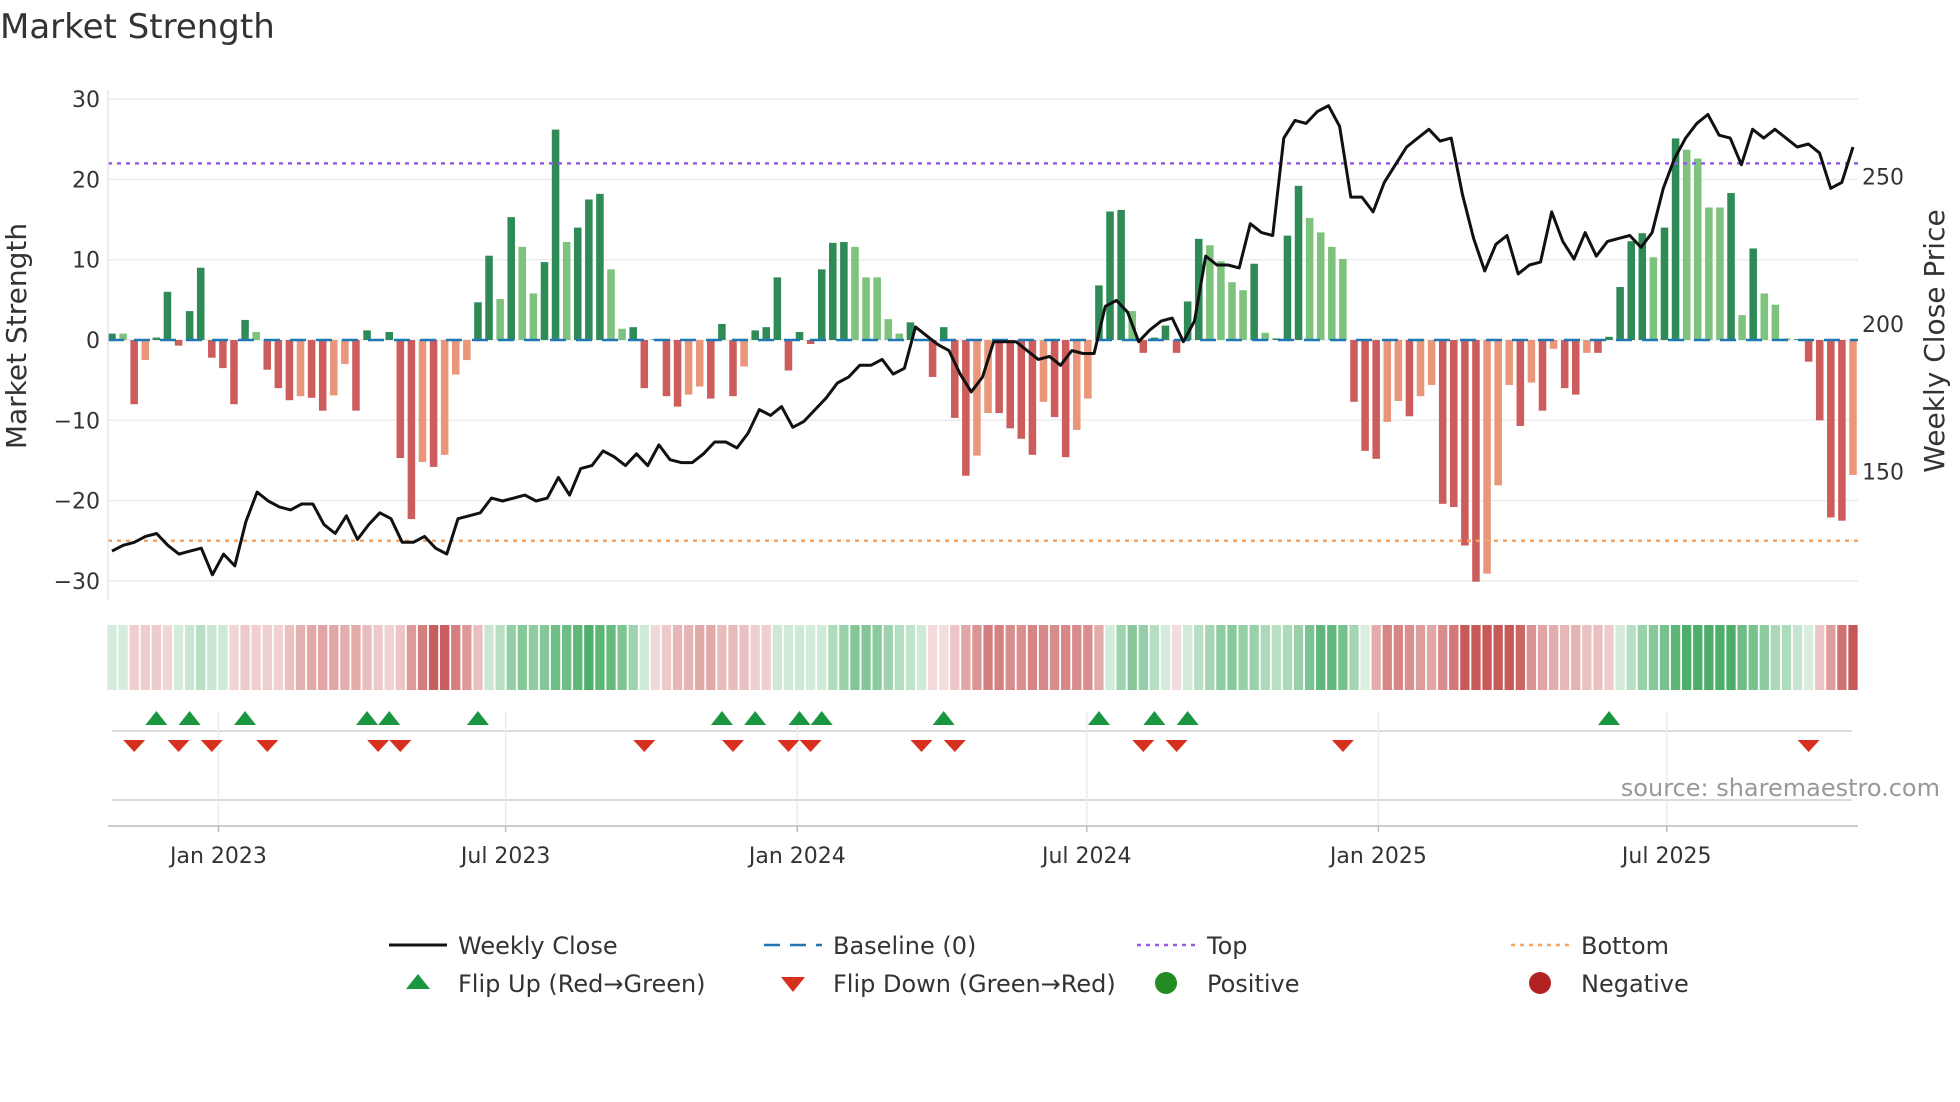  What do you see at coordinates (505, 856) in the screenshot?
I see `x-tick-label: Jul 2023` at bounding box center [505, 856].